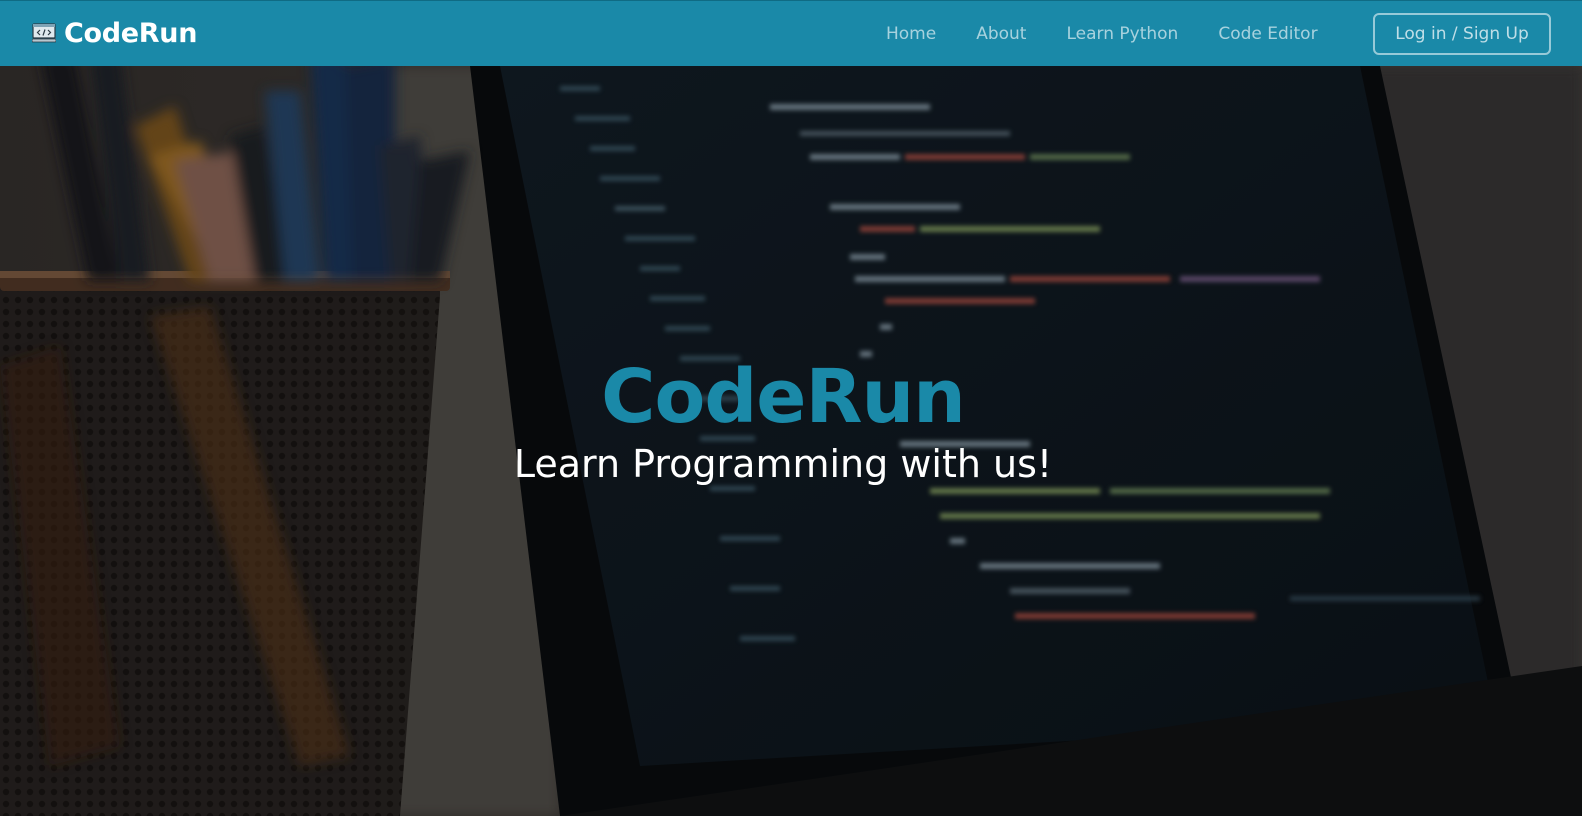 This screenshot has height=816, width=1582. I want to click on nav-links: Home About Learn Python Code Editor, so click(1102, 34).